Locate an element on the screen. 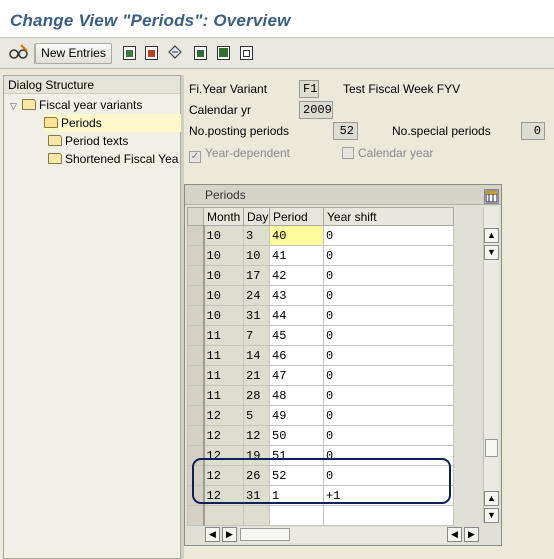 This screenshot has height=559, width=554. tree-item-fiscal-year-variants: ▽ Fiscal year variants is located at coordinates (76, 105).